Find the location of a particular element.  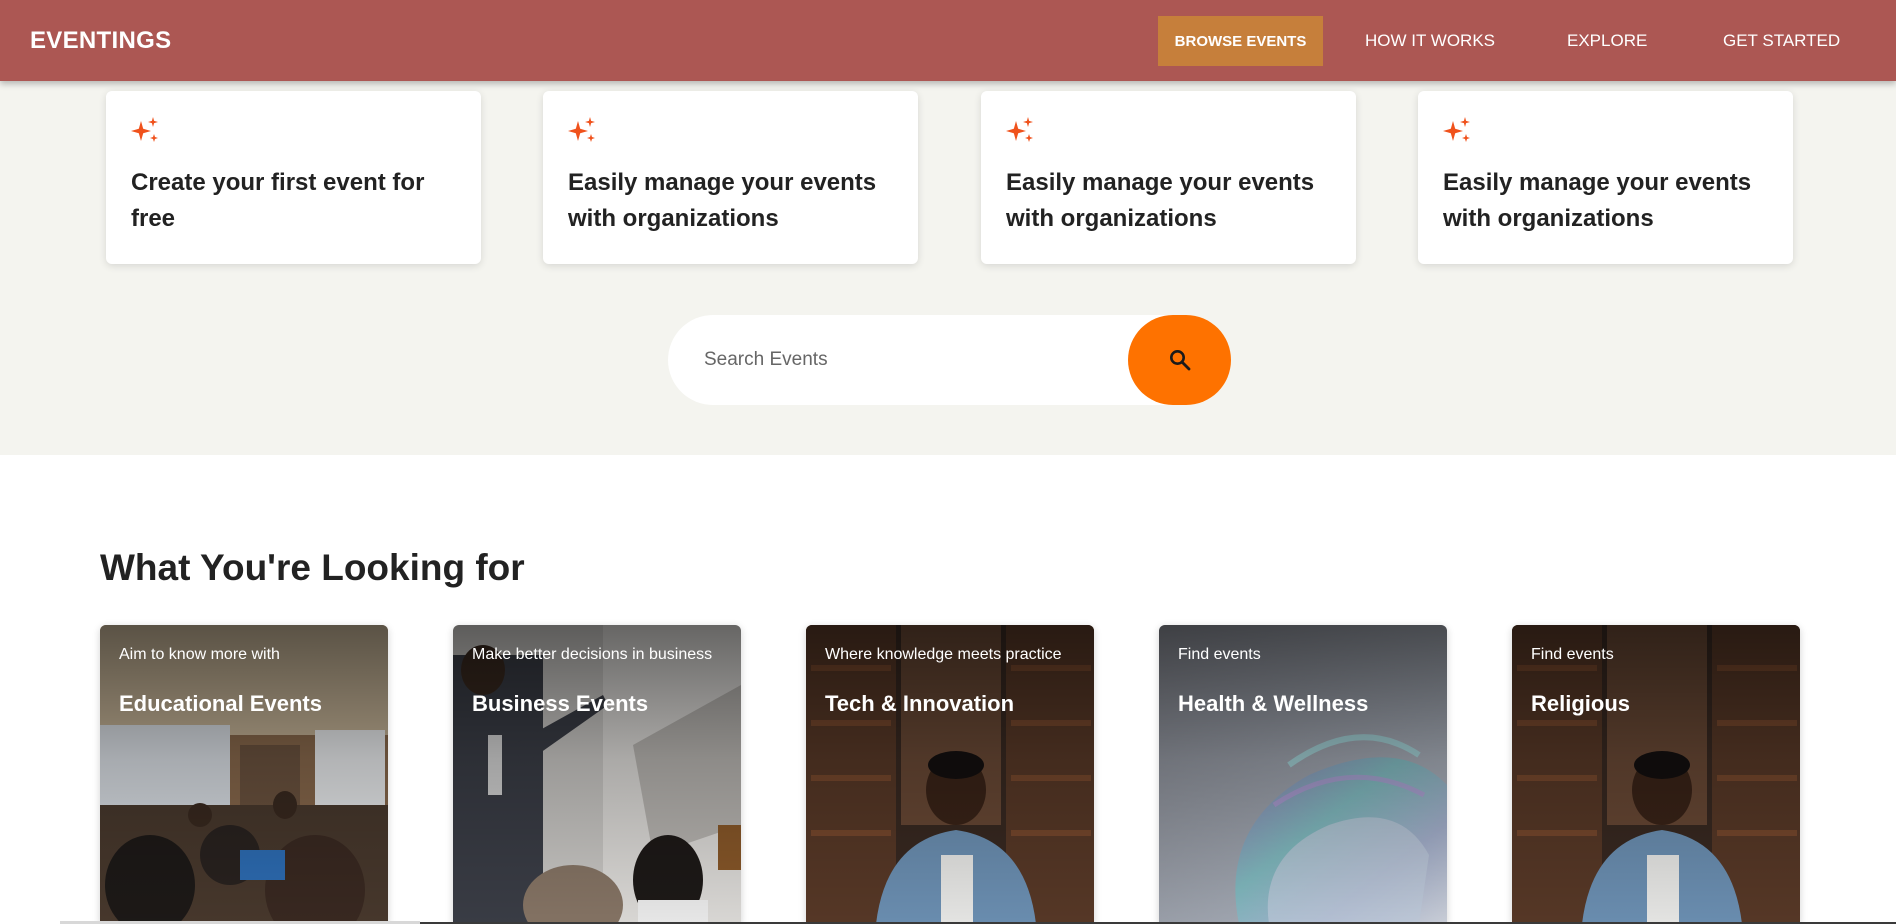

category-title: Religious is located at coordinates (1581, 703).